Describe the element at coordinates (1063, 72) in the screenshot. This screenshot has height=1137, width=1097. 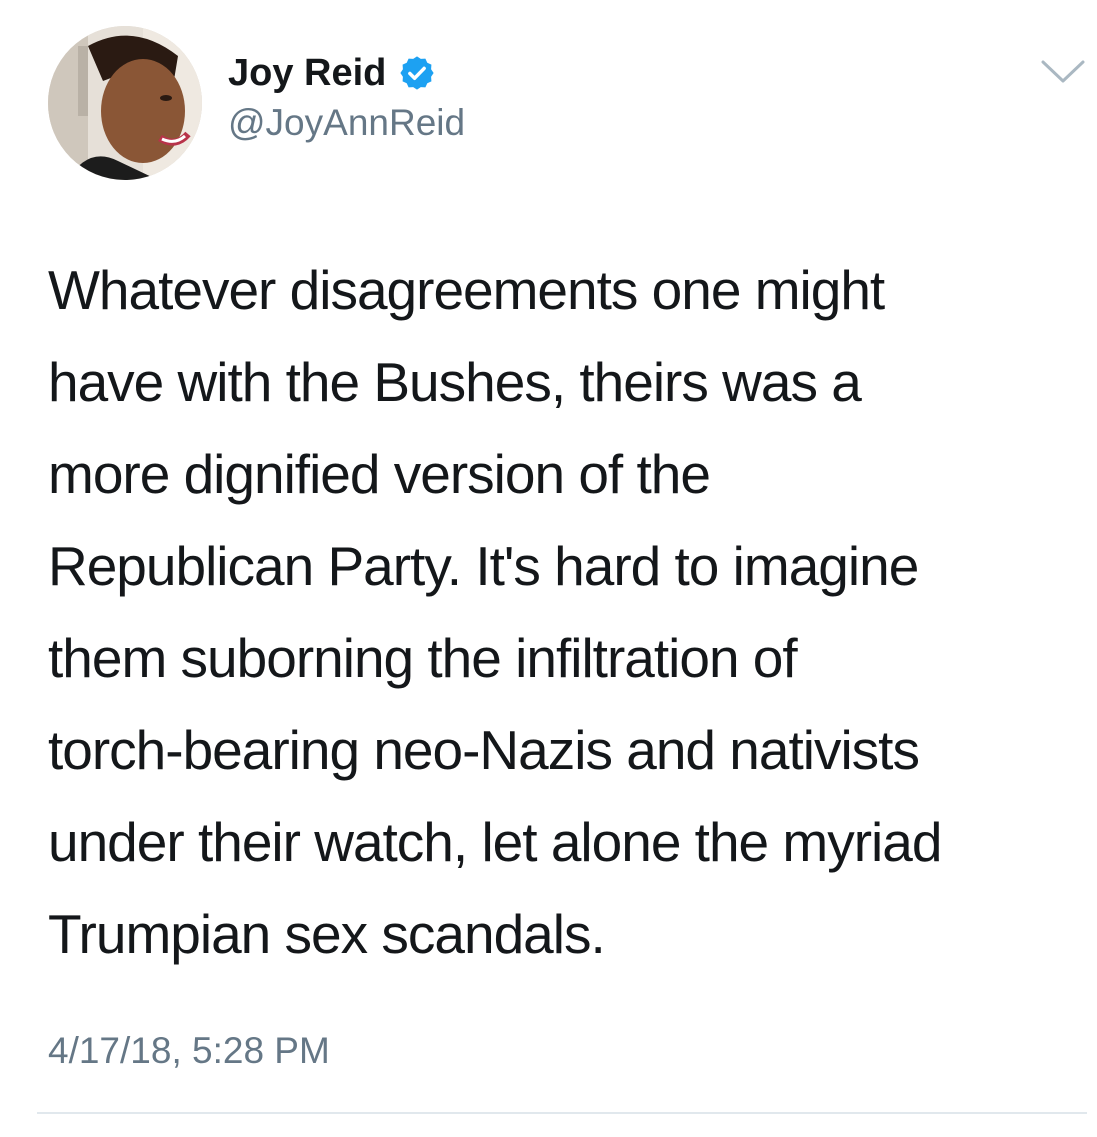
I see `chevron-down-icon` at that location.